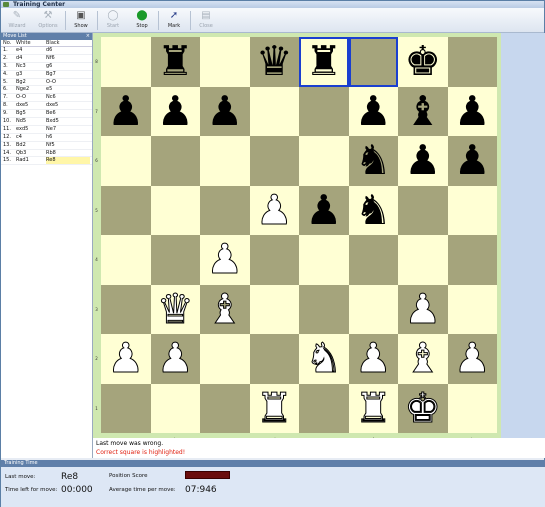  I want to click on square-g8: ♚, so click(423, 62).